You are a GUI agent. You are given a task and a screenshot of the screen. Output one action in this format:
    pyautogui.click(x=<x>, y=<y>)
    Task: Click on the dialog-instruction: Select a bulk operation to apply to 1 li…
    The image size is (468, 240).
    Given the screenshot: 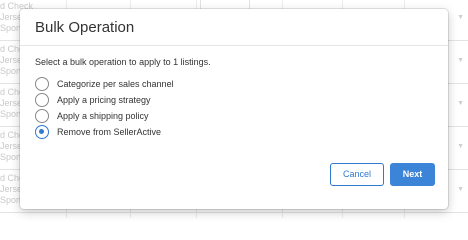 What is the action you would take?
    pyautogui.click(x=123, y=62)
    